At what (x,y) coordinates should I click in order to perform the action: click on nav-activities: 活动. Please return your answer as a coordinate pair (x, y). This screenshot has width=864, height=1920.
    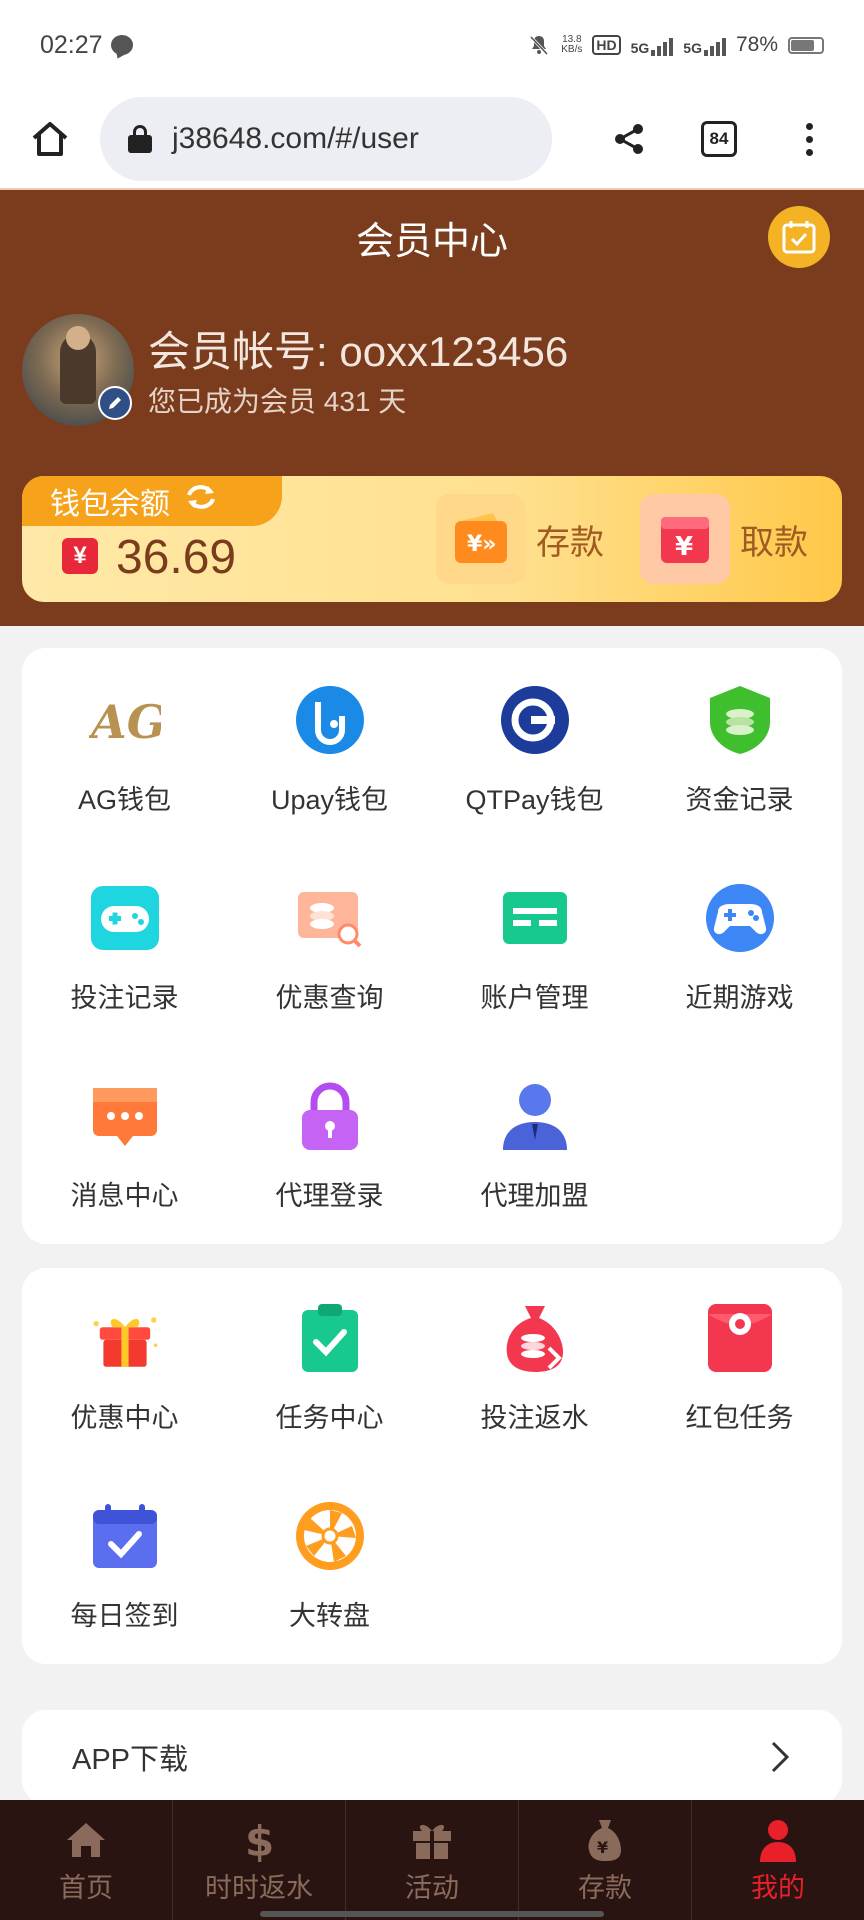
    Looking at the image, I should click on (432, 1860).